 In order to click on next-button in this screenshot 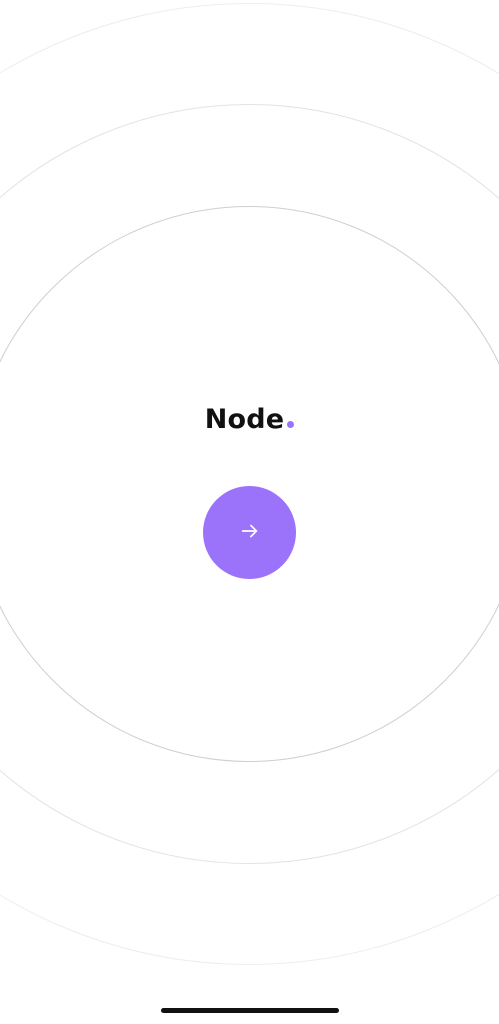, I will do `click(249, 532)`.